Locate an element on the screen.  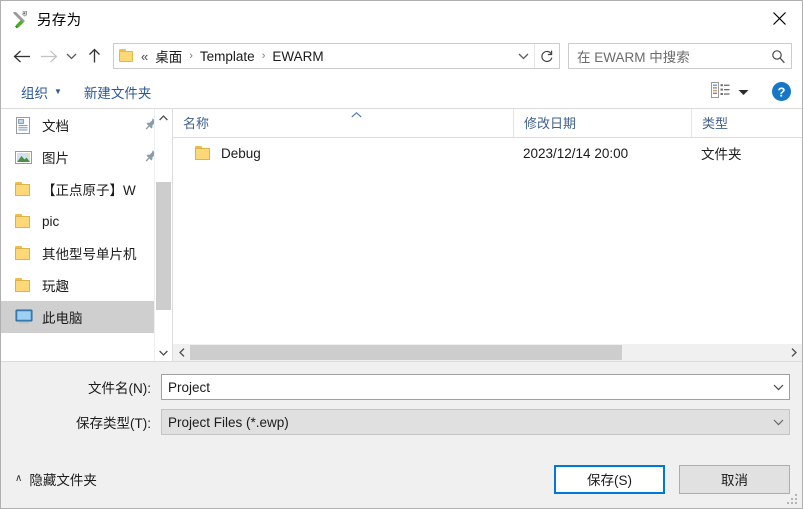
address-dropdown-button is located at coordinates (523, 56).